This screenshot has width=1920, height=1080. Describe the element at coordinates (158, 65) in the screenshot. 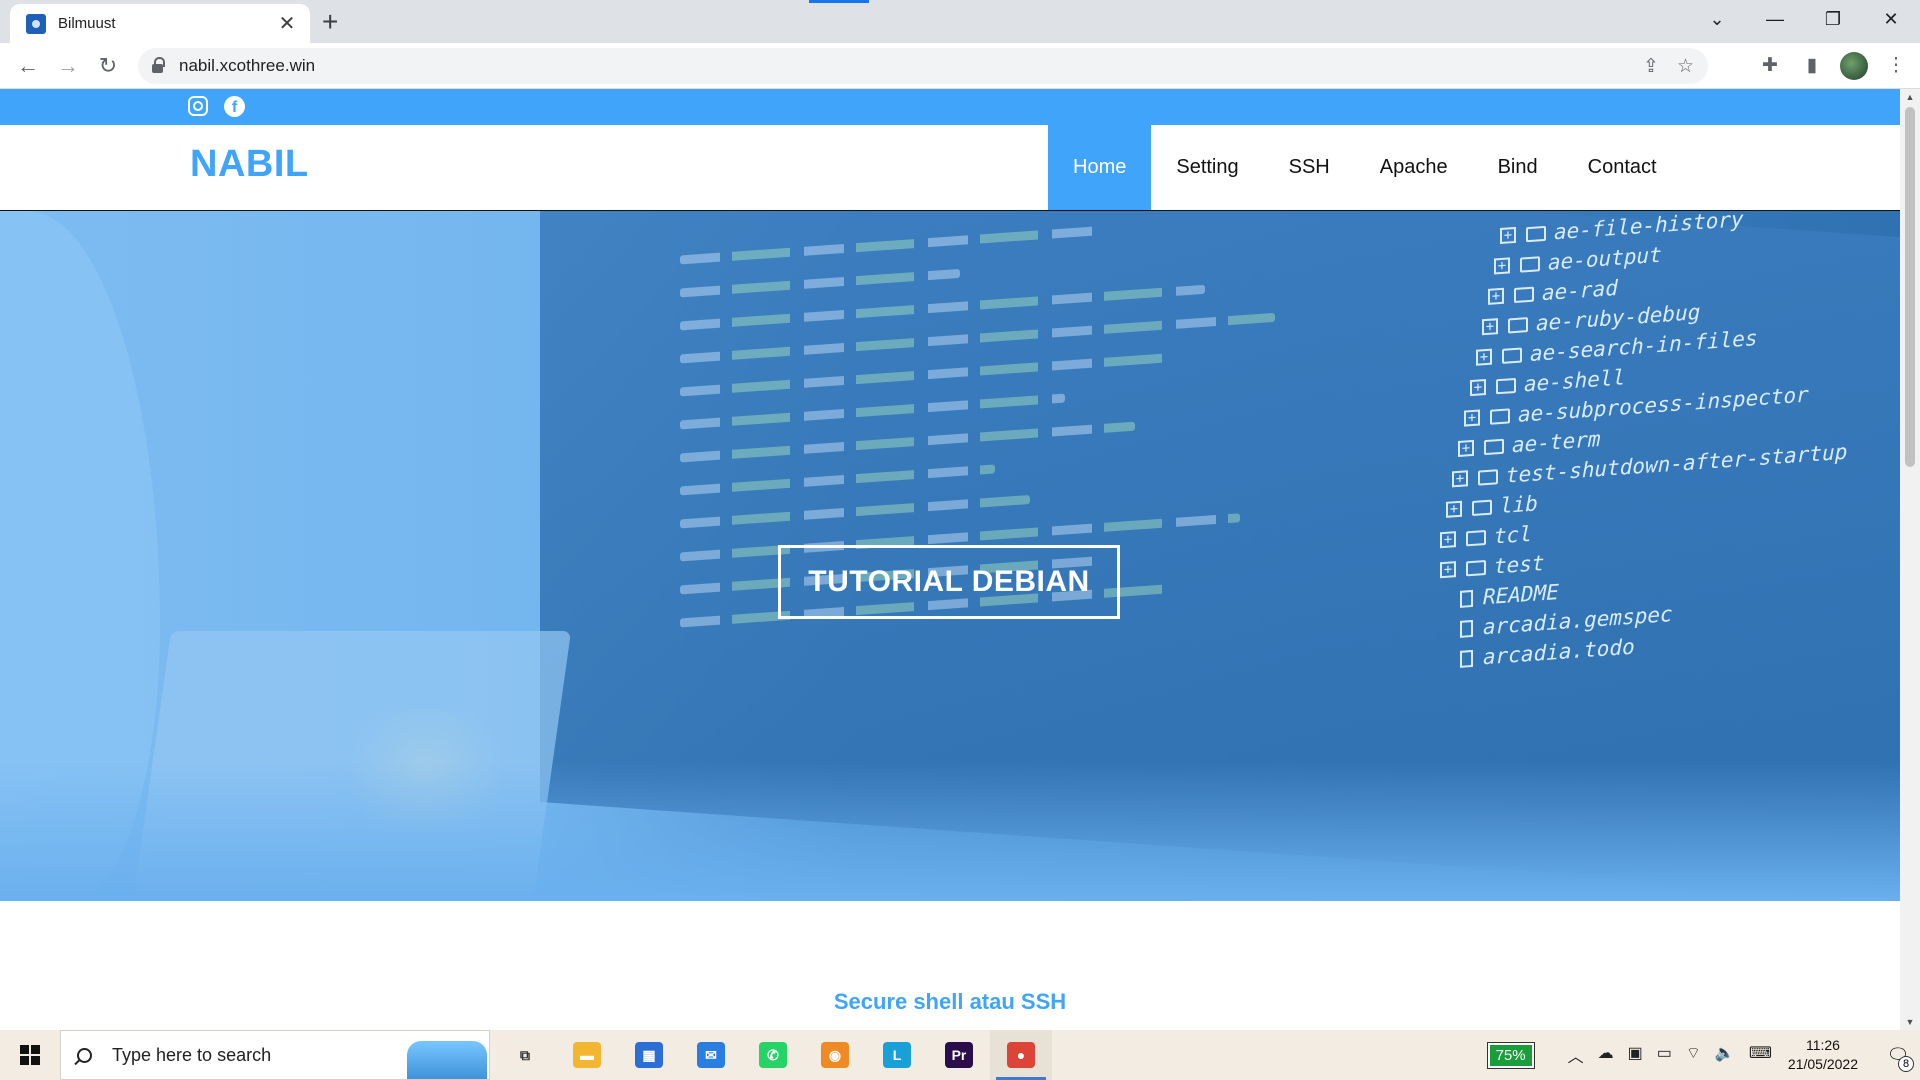

I see `lock-icon` at that location.